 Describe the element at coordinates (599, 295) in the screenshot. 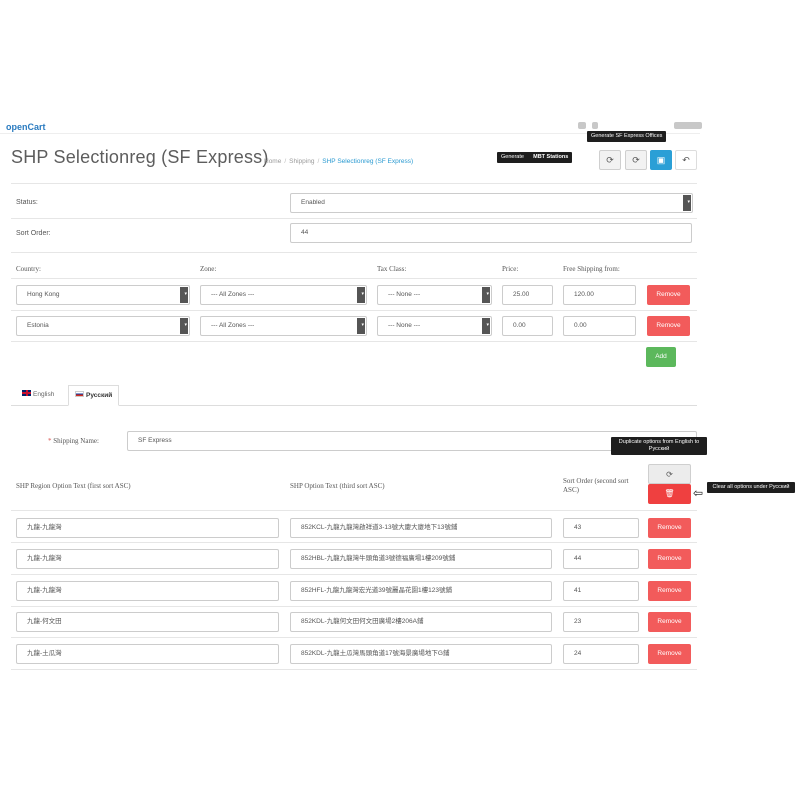

I see `free-shipping-input: 120.00` at that location.